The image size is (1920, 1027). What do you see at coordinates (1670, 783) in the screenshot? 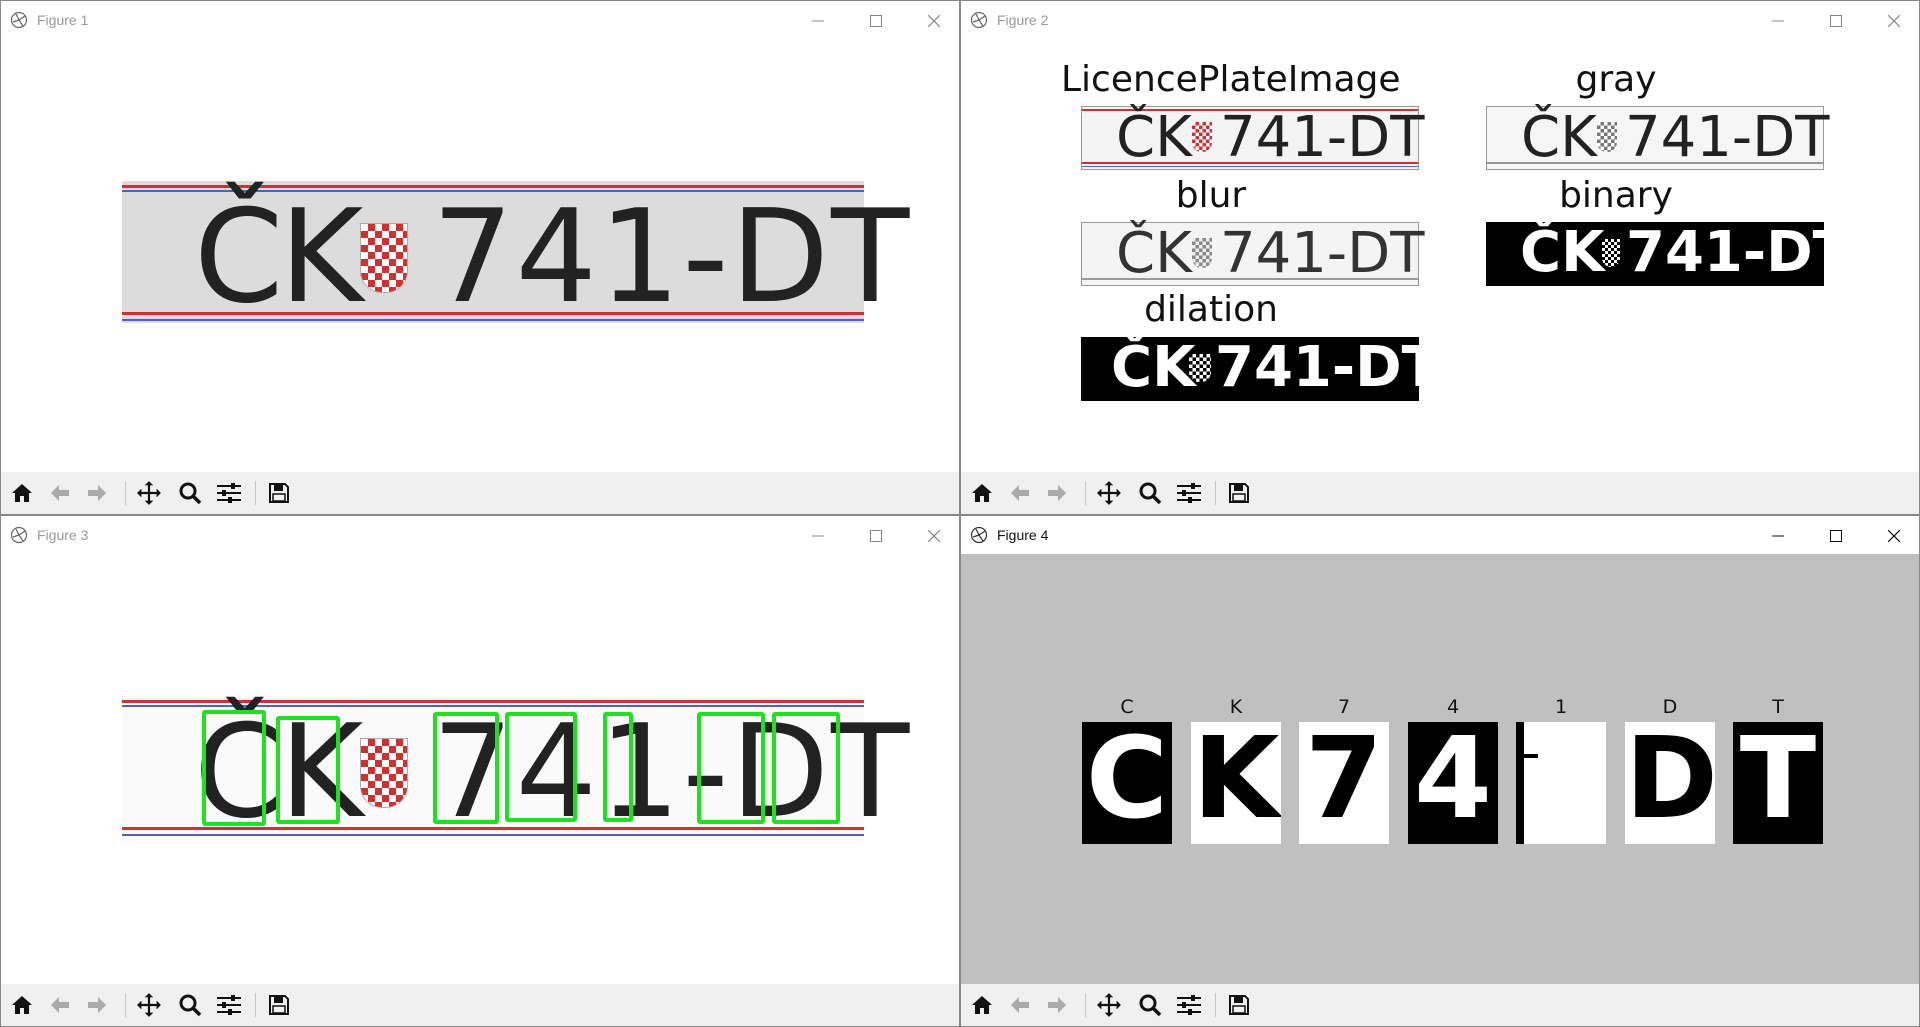
I see `segmented-char-image: D` at bounding box center [1670, 783].